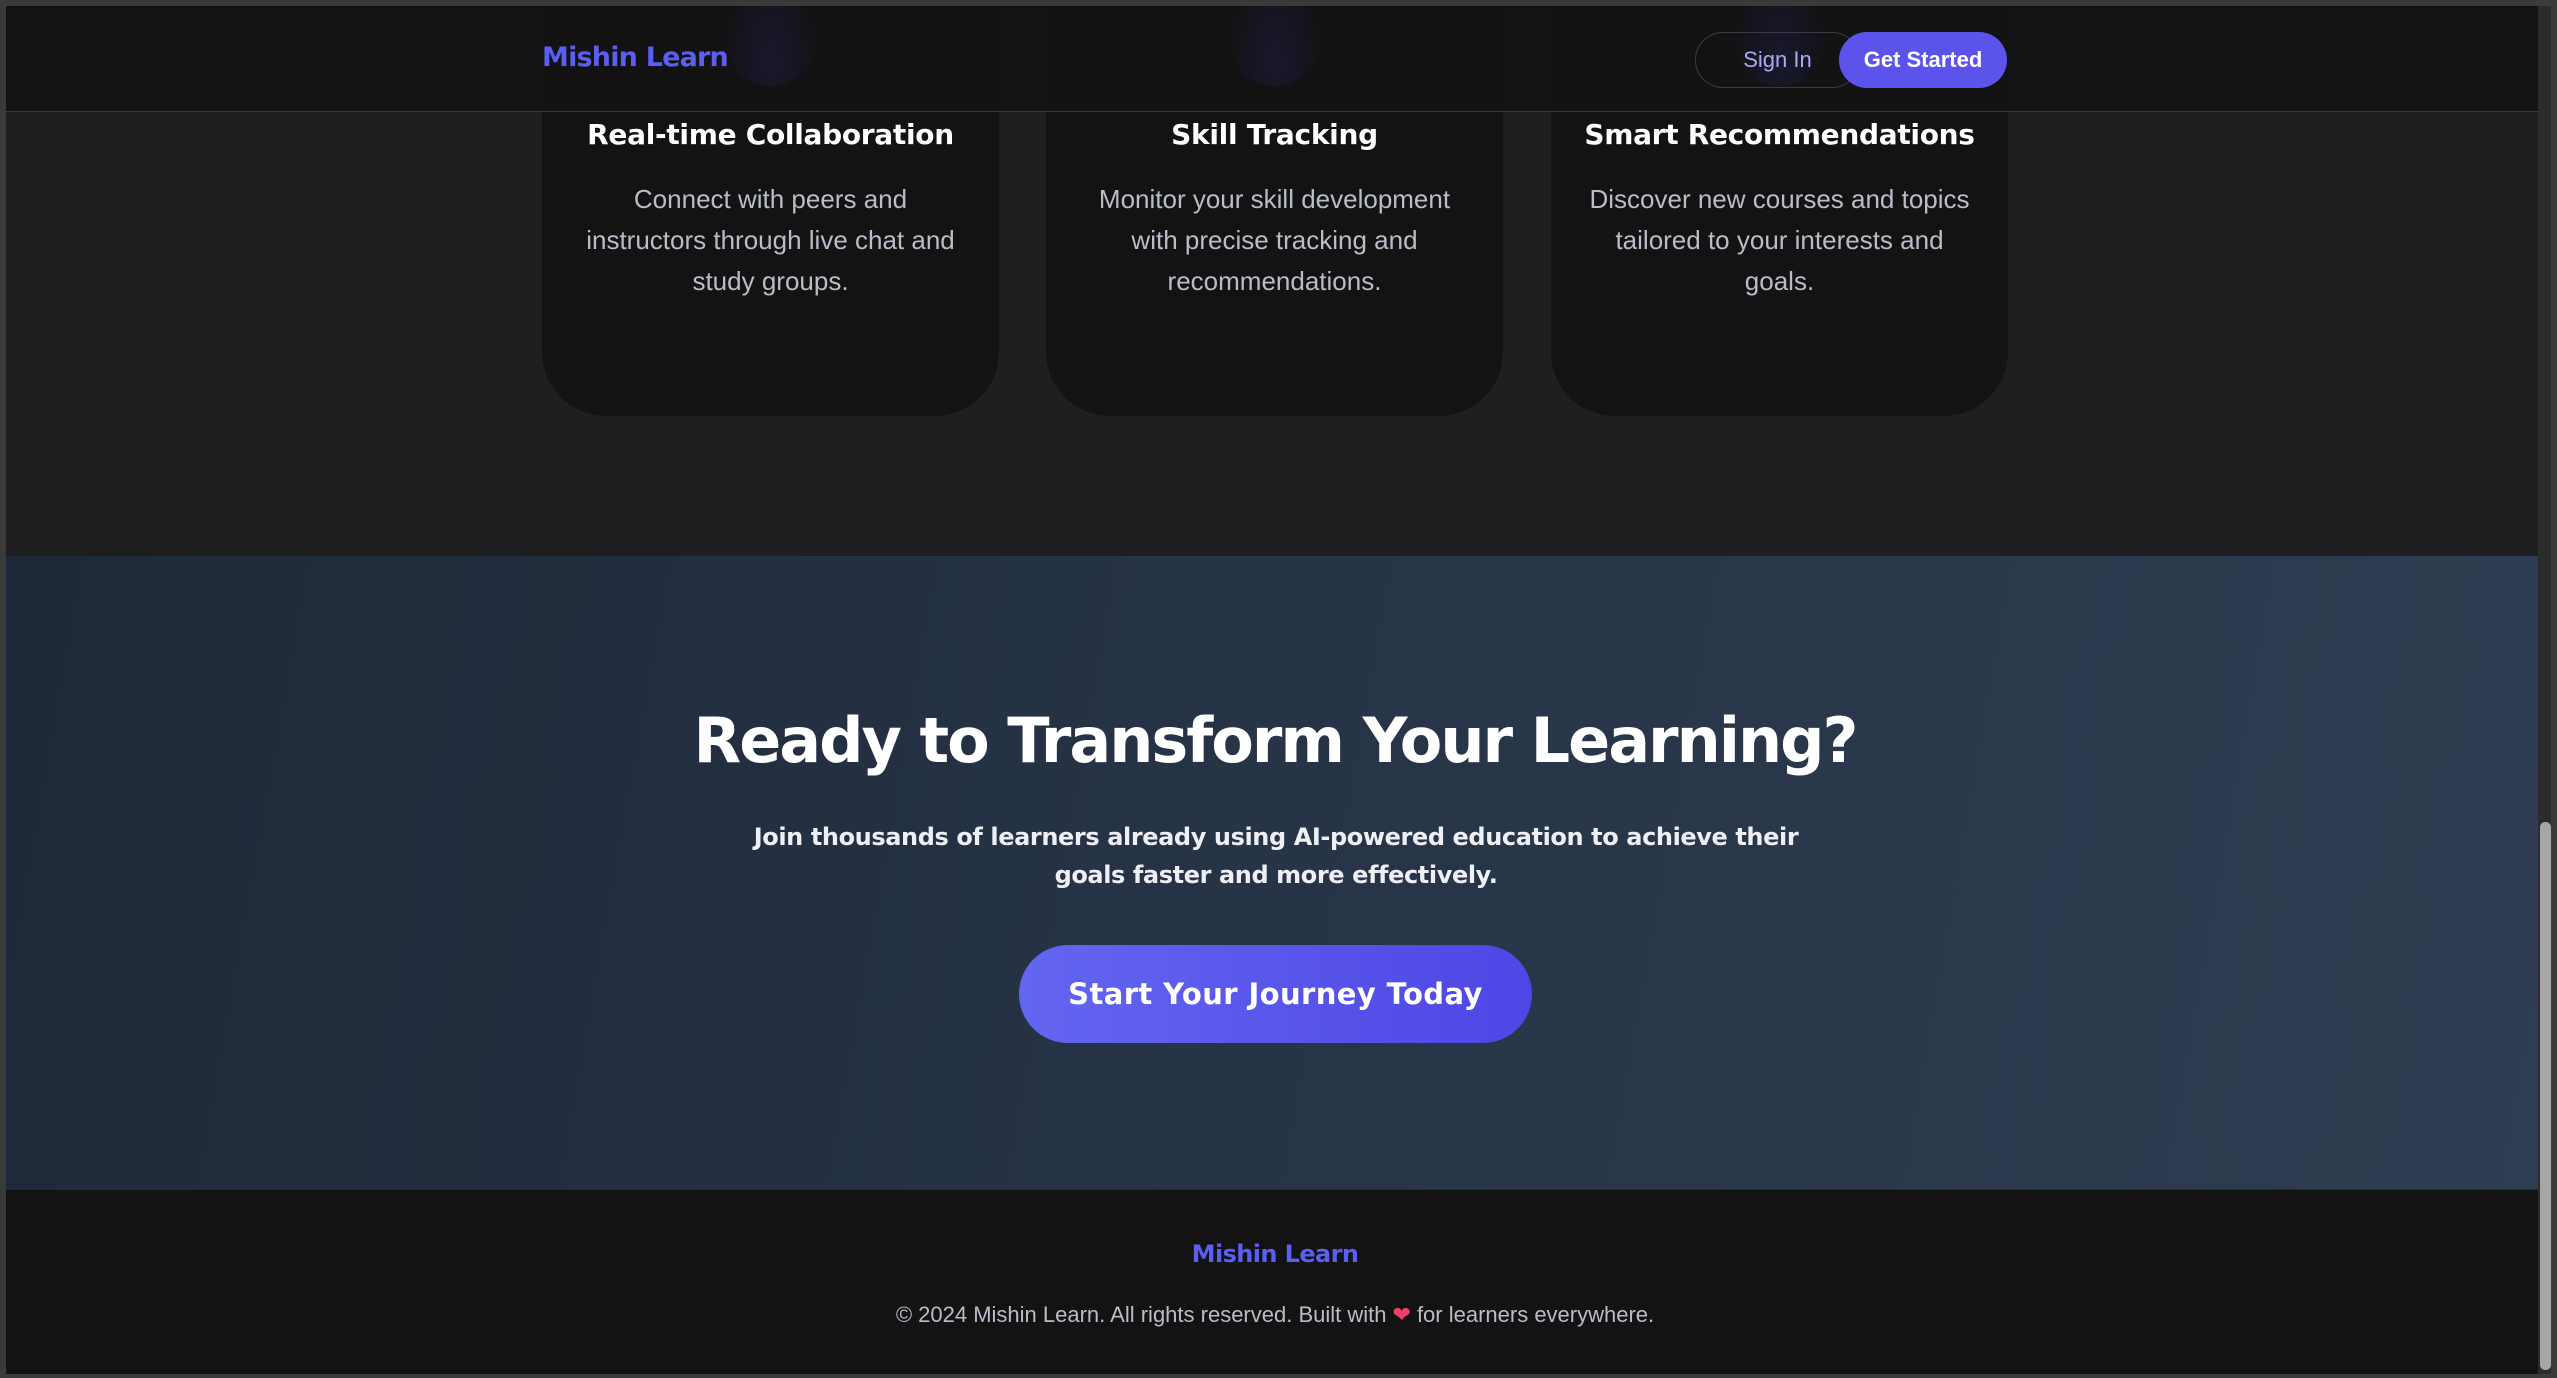 The height and width of the screenshot is (1378, 2557). Describe the element at coordinates (635, 57) in the screenshot. I see `logo: Mishin Learn` at that location.